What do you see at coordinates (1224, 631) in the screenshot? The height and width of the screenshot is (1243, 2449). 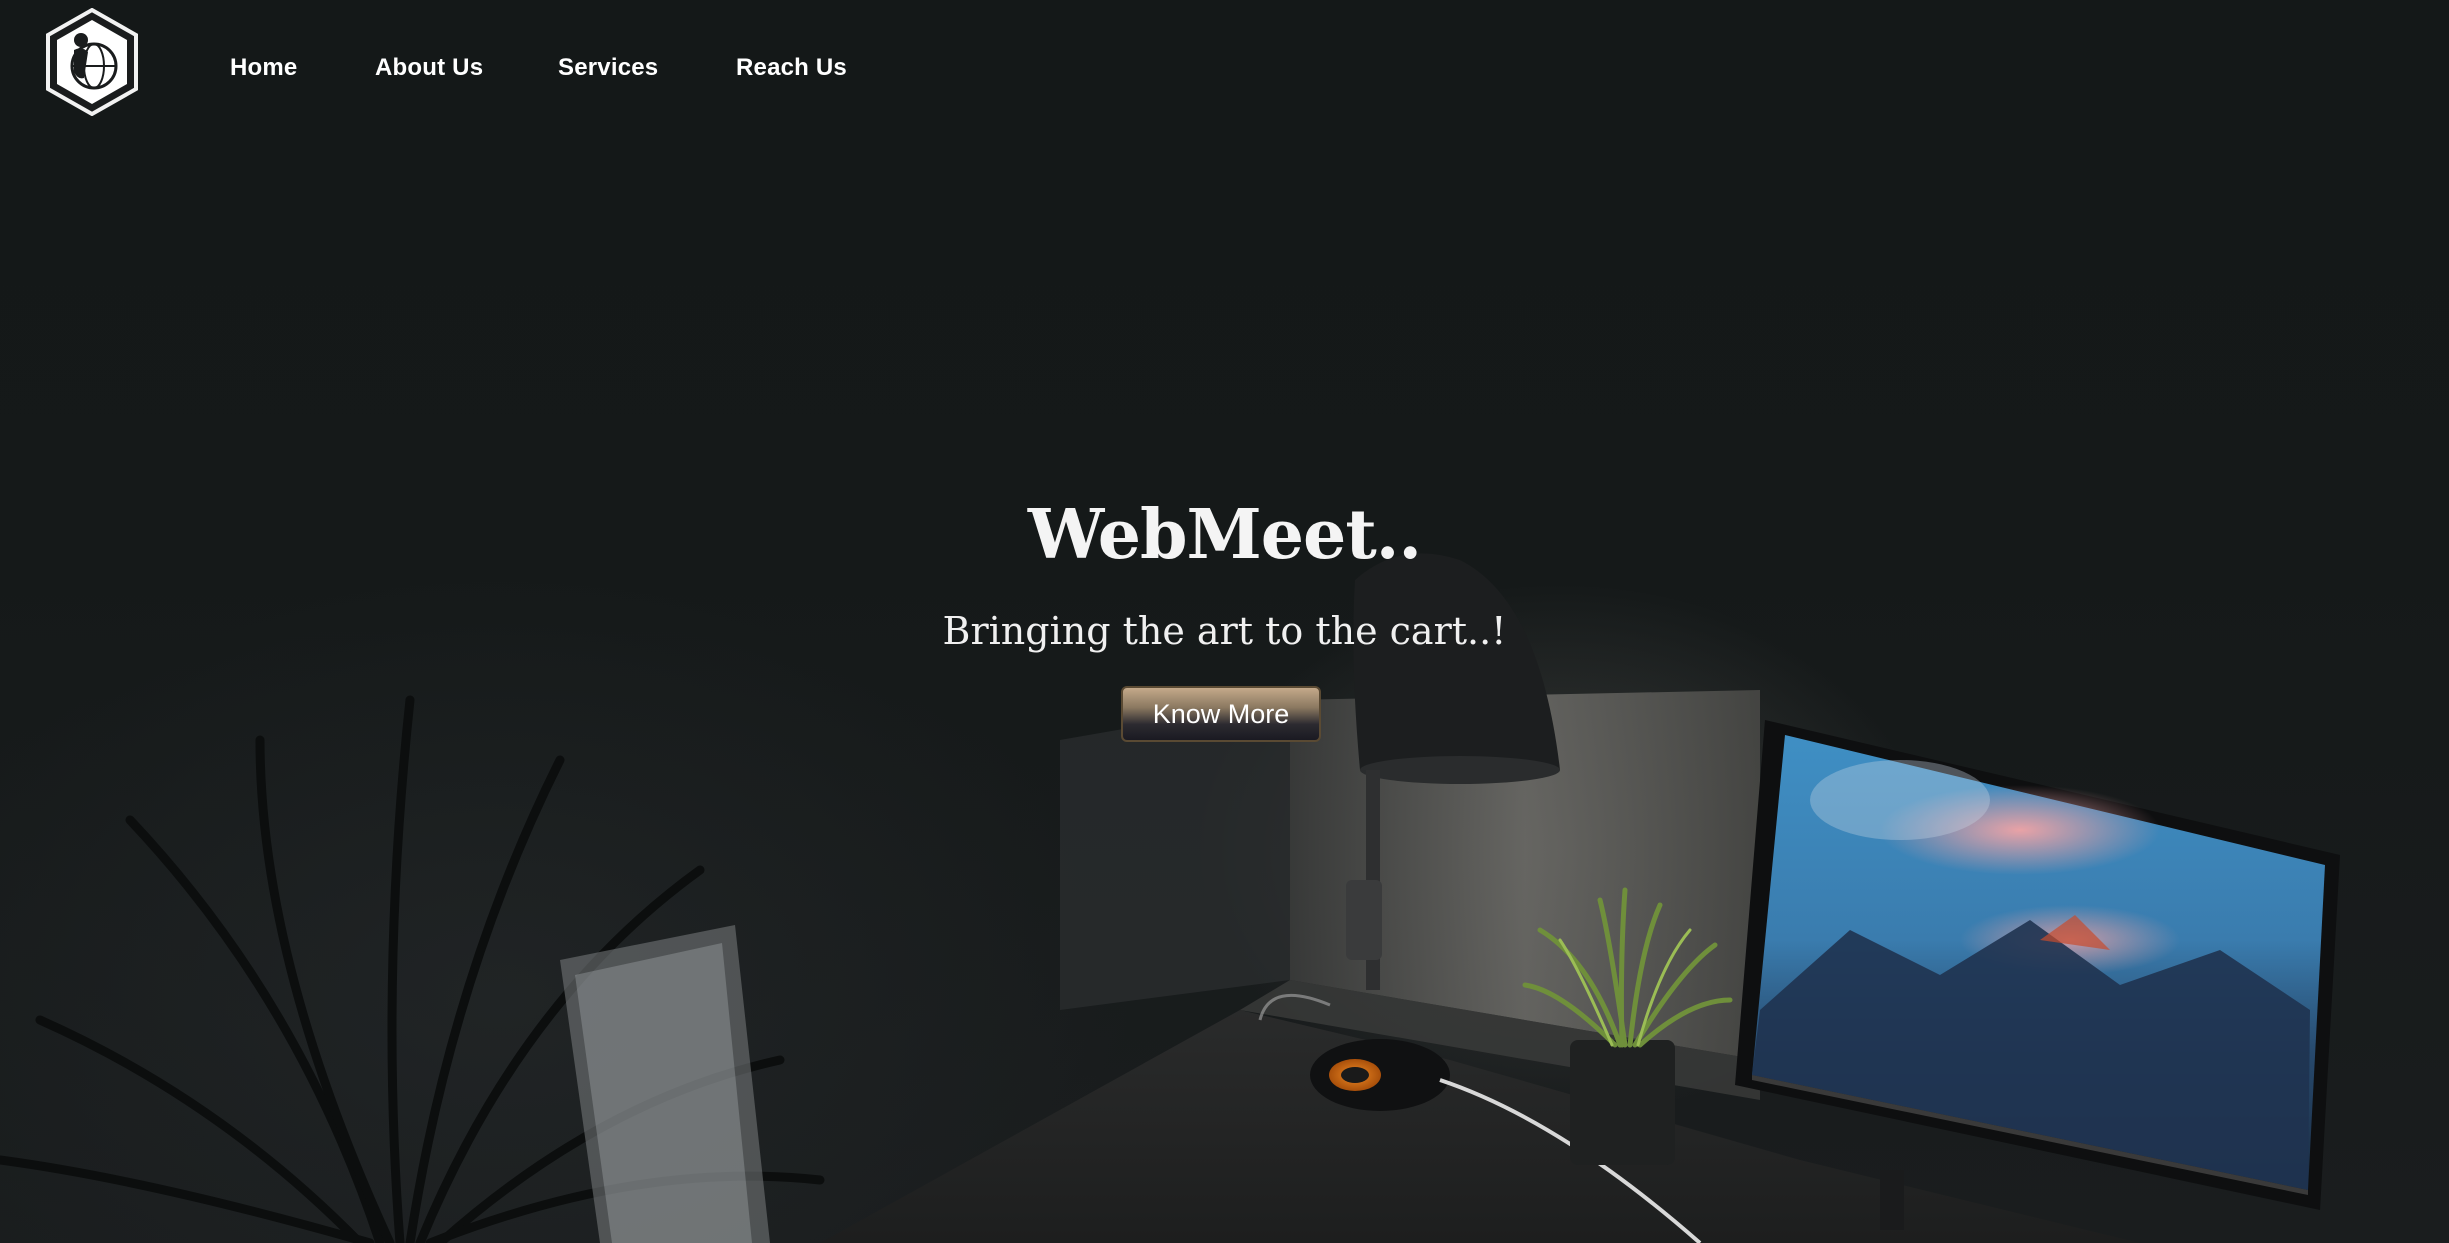 I see `hero-subtitle: Bringing the art to the cart..!` at bounding box center [1224, 631].